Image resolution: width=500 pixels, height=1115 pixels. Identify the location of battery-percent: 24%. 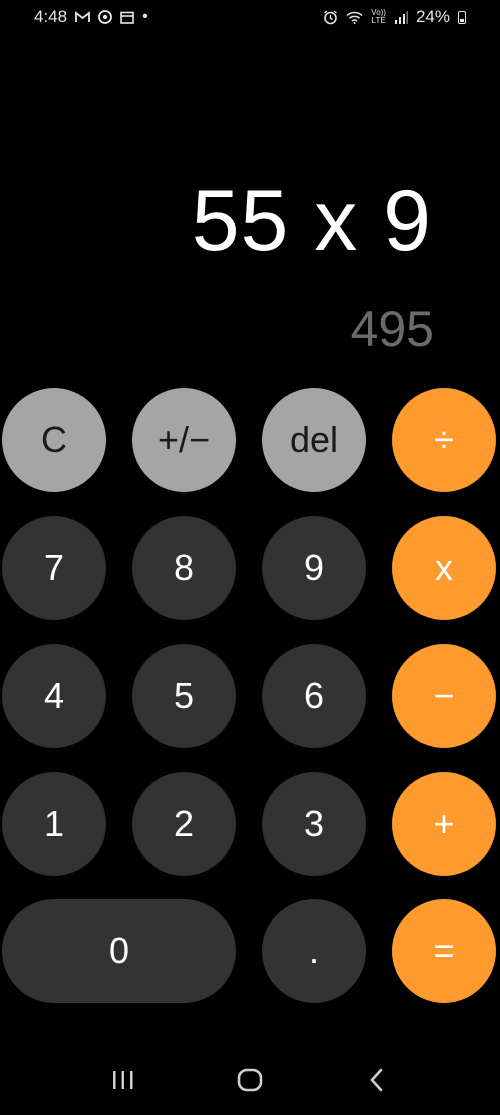
(432, 16).